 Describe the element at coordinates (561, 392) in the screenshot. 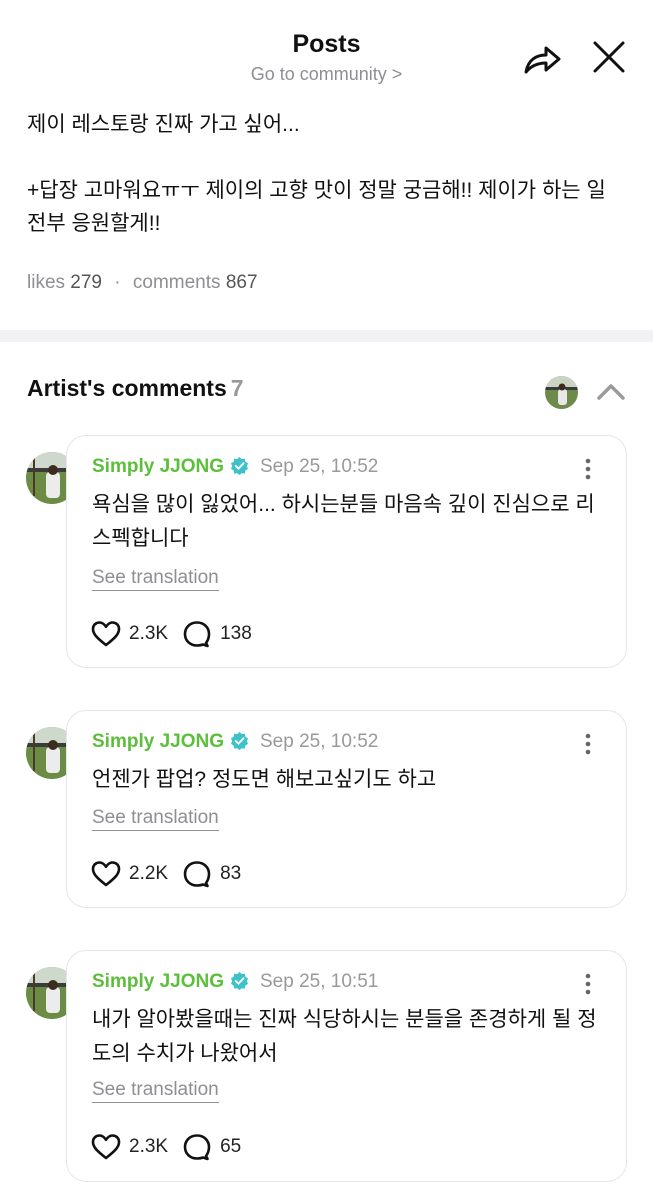

I see `artist-avatar-small` at that location.